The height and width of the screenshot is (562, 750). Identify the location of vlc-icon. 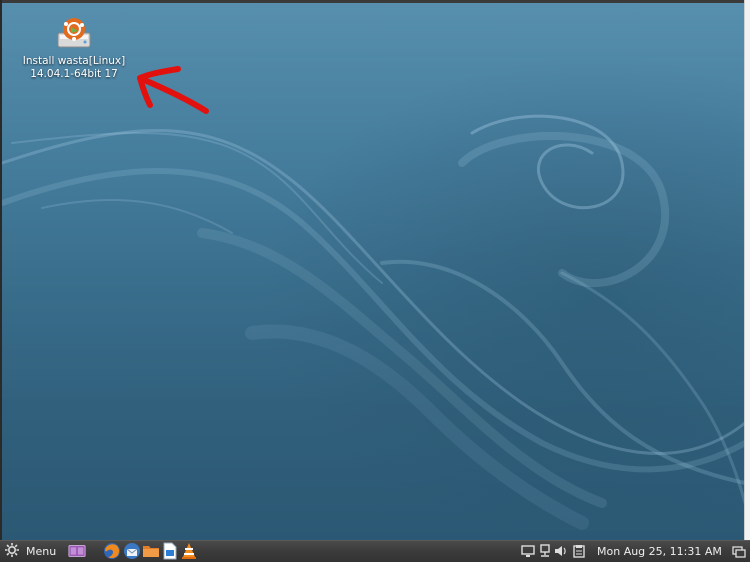
(190, 551).